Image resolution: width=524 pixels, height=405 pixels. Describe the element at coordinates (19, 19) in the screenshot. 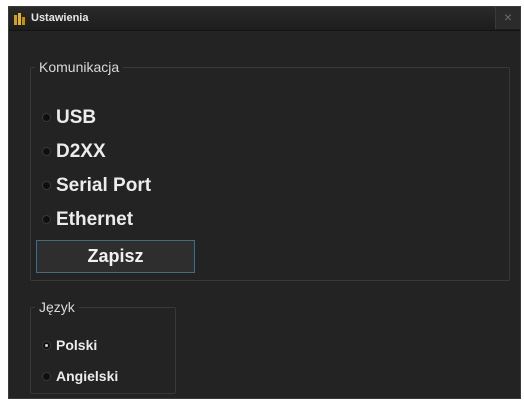

I see `app-logo-icon` at that location.